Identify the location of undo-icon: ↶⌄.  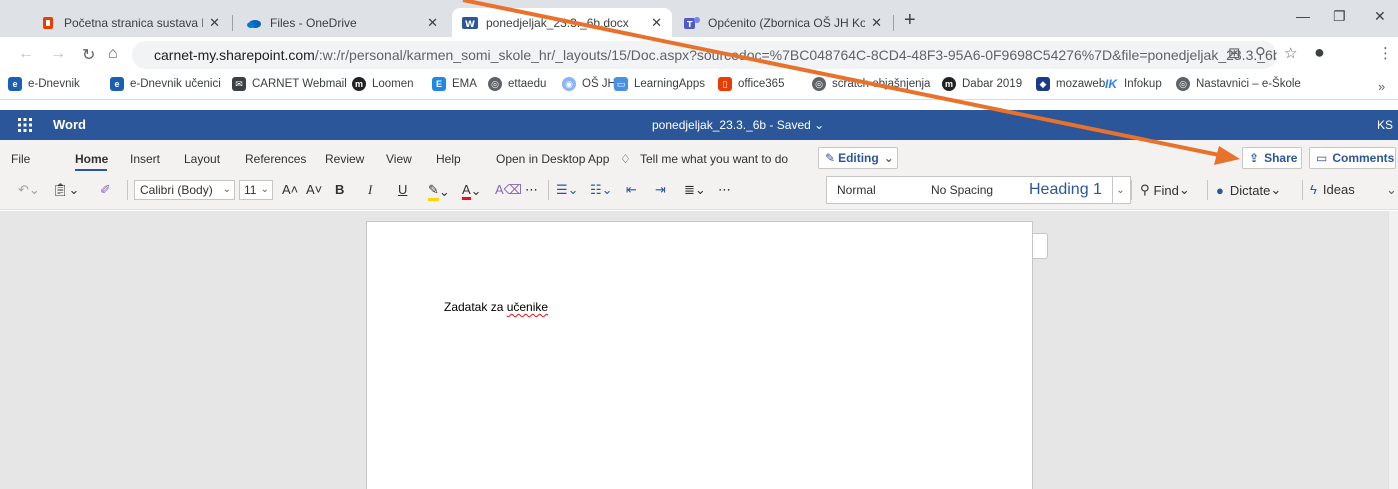
(29, 190).